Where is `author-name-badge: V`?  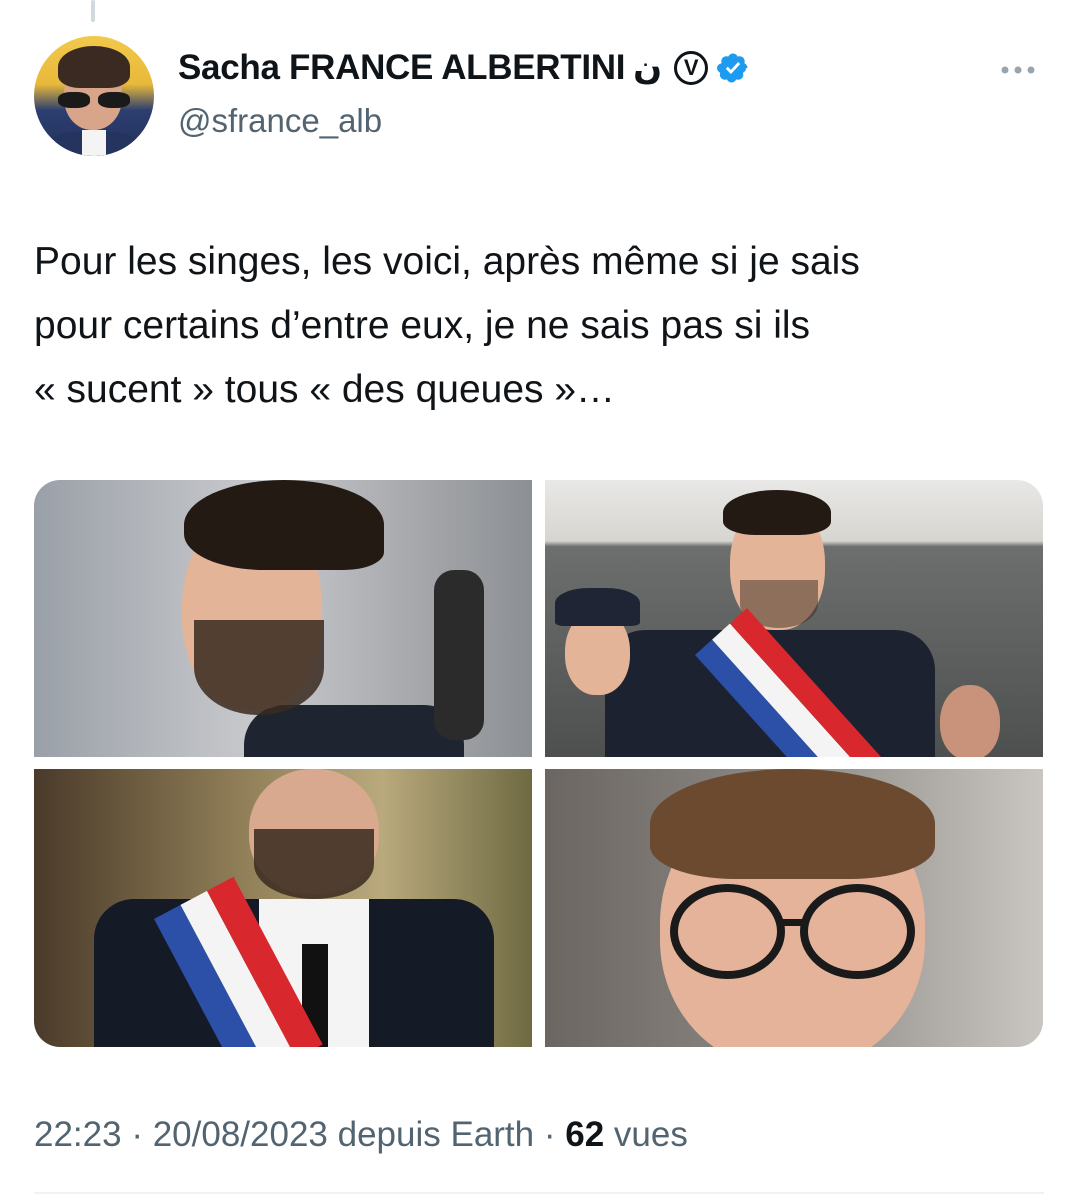
author-name-badge: V is located at coordinates (691, 68).